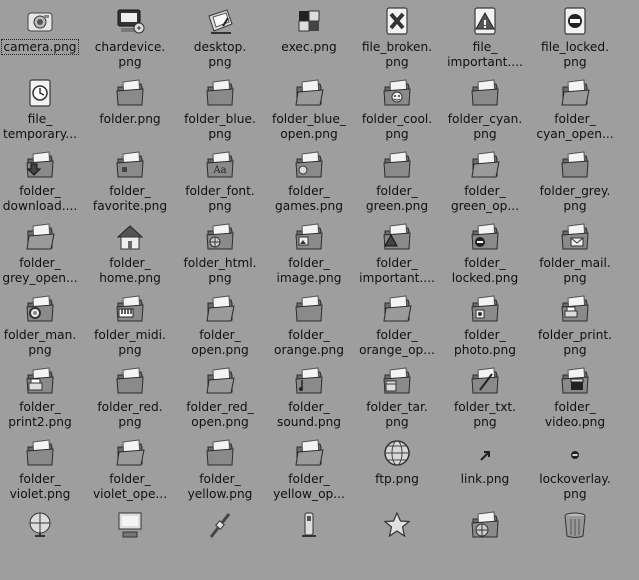 This screenshot has width=639, height=580. I want to click on file-item: folder_red_ open.png, so click(220, 400).